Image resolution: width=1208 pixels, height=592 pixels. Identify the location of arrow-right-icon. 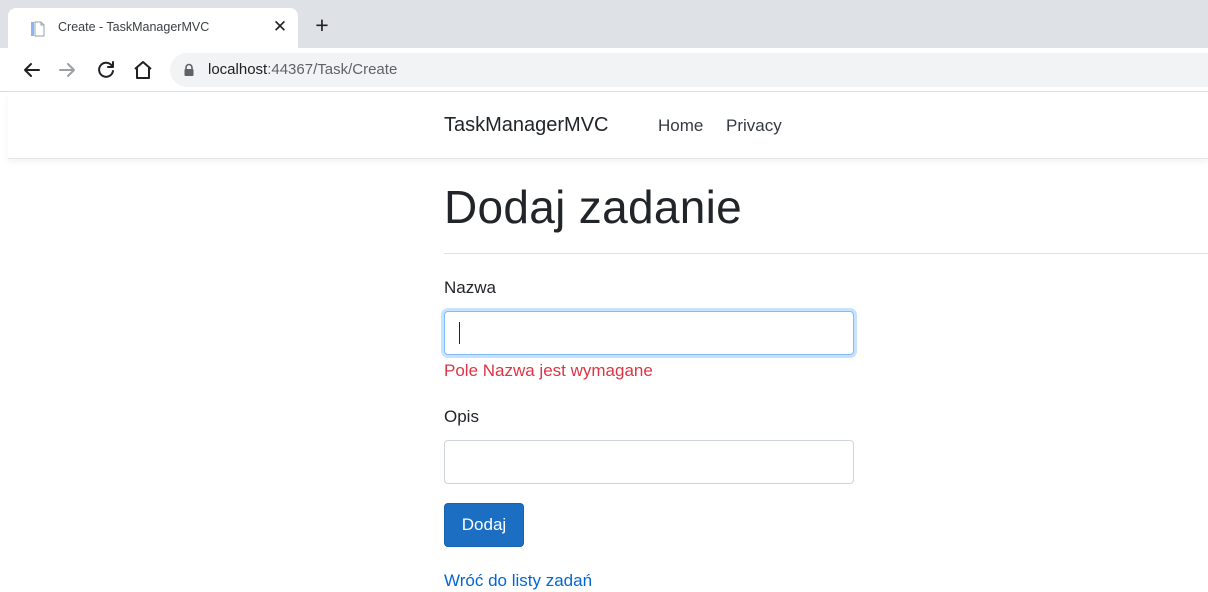
(67, 70).